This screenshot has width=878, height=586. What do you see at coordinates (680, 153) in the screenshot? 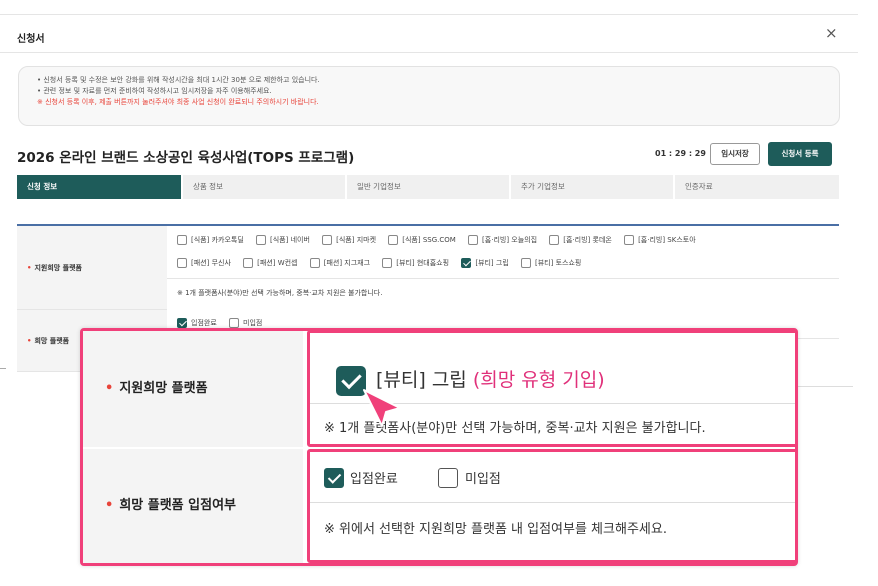
I see `session-timer: 01 : 29 : 29` at bounding box center [680, 153].